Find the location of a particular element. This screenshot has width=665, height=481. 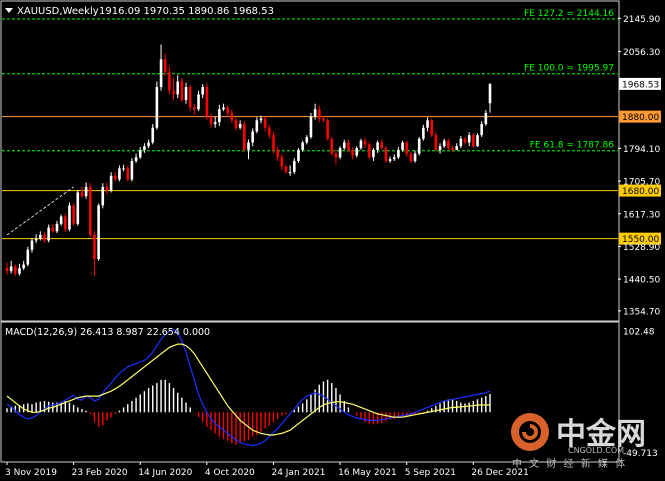

watermark-site: CNGOLD.COM is located at coordinates (596, 450).